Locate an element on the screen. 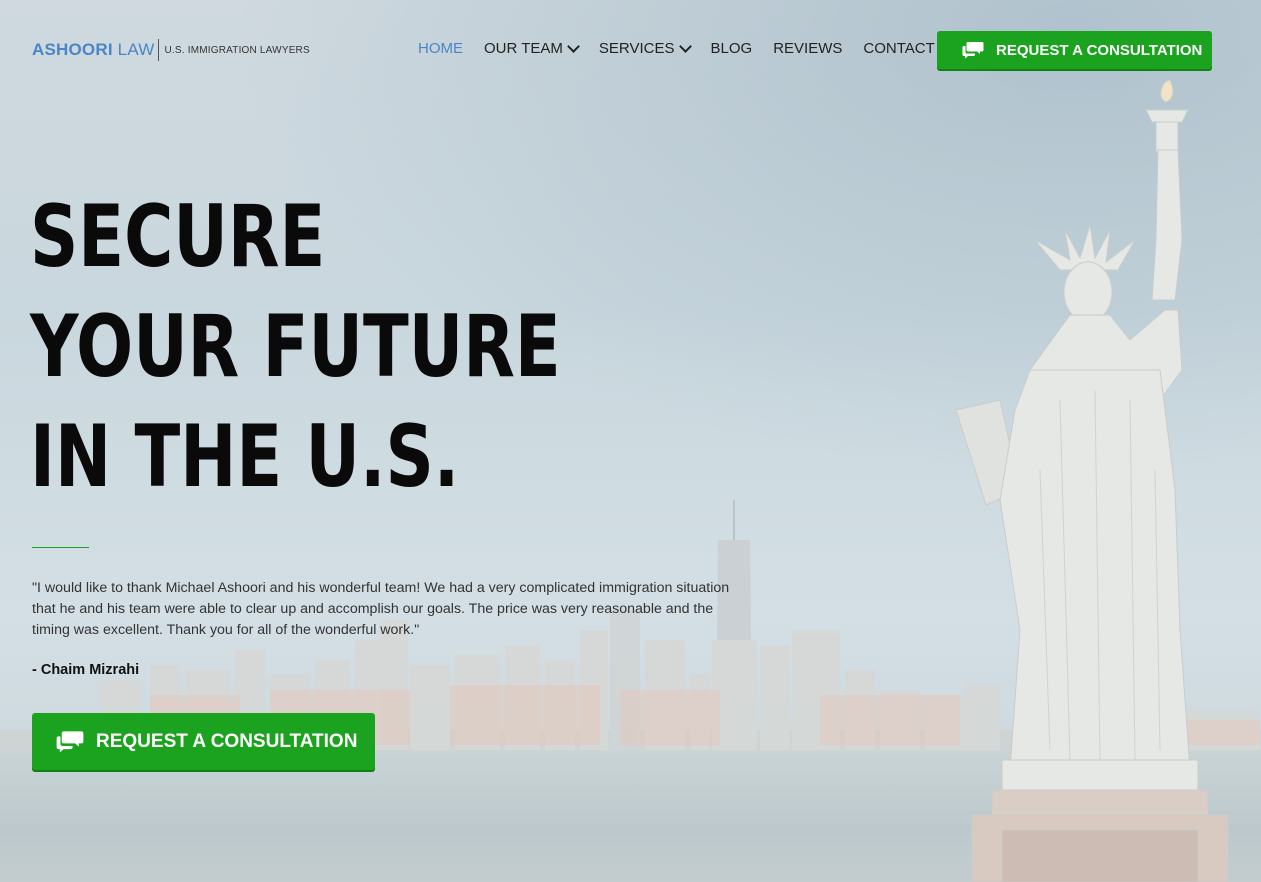  nav-item-our-team: OUR TEAM is located at coordinates (532, 48).